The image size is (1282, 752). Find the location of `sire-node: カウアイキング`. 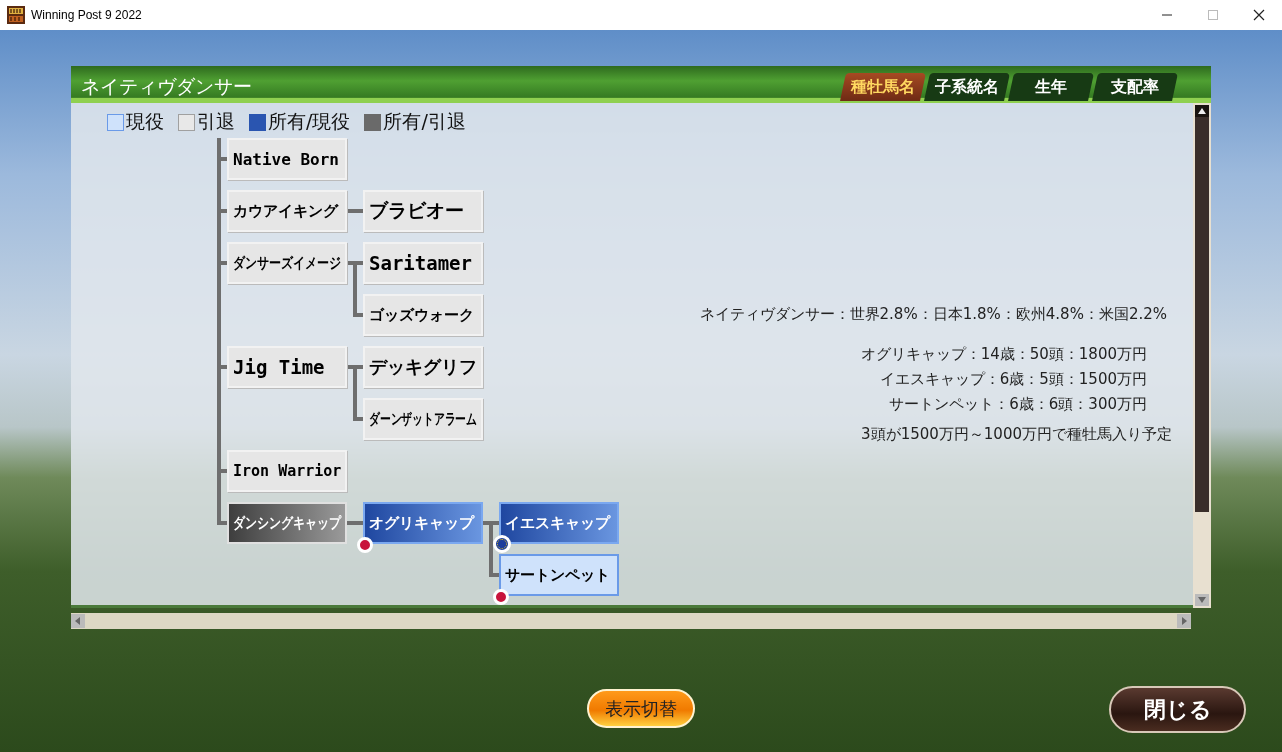

sire-node: カウアイキング is located at coordinates (287, 211).